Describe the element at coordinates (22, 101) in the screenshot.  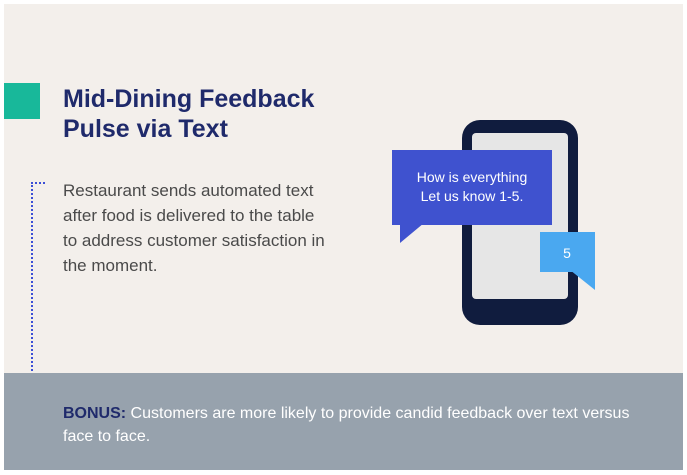
I see `accent-square` at that location.